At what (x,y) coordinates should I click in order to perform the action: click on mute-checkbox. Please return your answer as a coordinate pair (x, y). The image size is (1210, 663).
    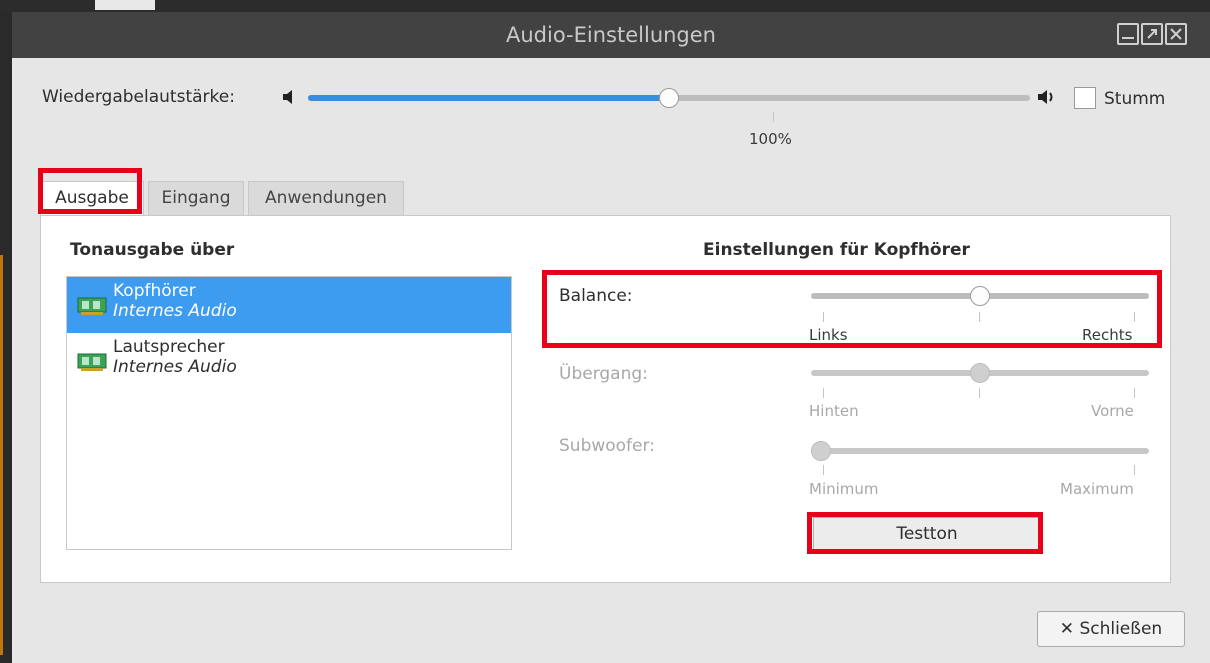
    Looking at the image, I should click on (1085, 98).